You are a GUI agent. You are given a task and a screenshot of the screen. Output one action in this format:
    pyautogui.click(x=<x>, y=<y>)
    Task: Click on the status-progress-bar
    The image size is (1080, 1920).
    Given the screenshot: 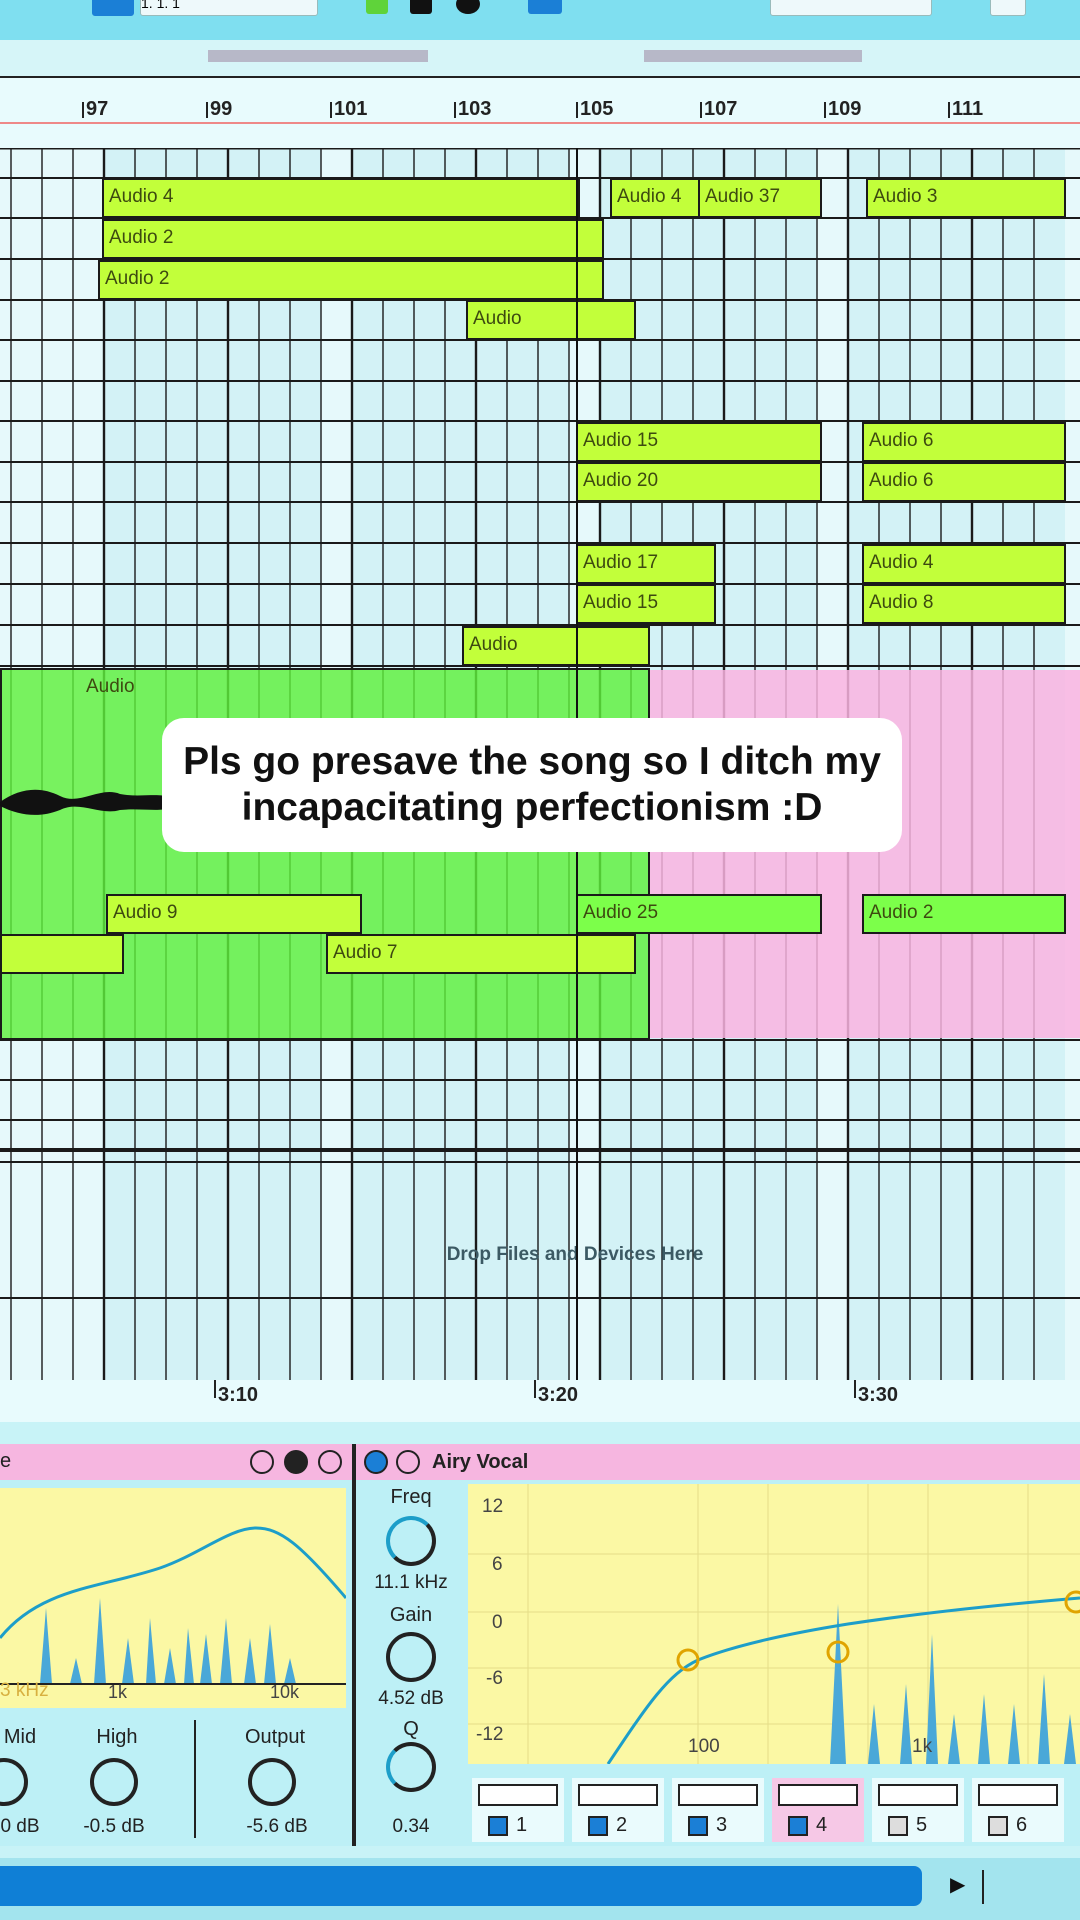 What is the action you would take?
    pyautogui.click(x=461, y=1886)
    